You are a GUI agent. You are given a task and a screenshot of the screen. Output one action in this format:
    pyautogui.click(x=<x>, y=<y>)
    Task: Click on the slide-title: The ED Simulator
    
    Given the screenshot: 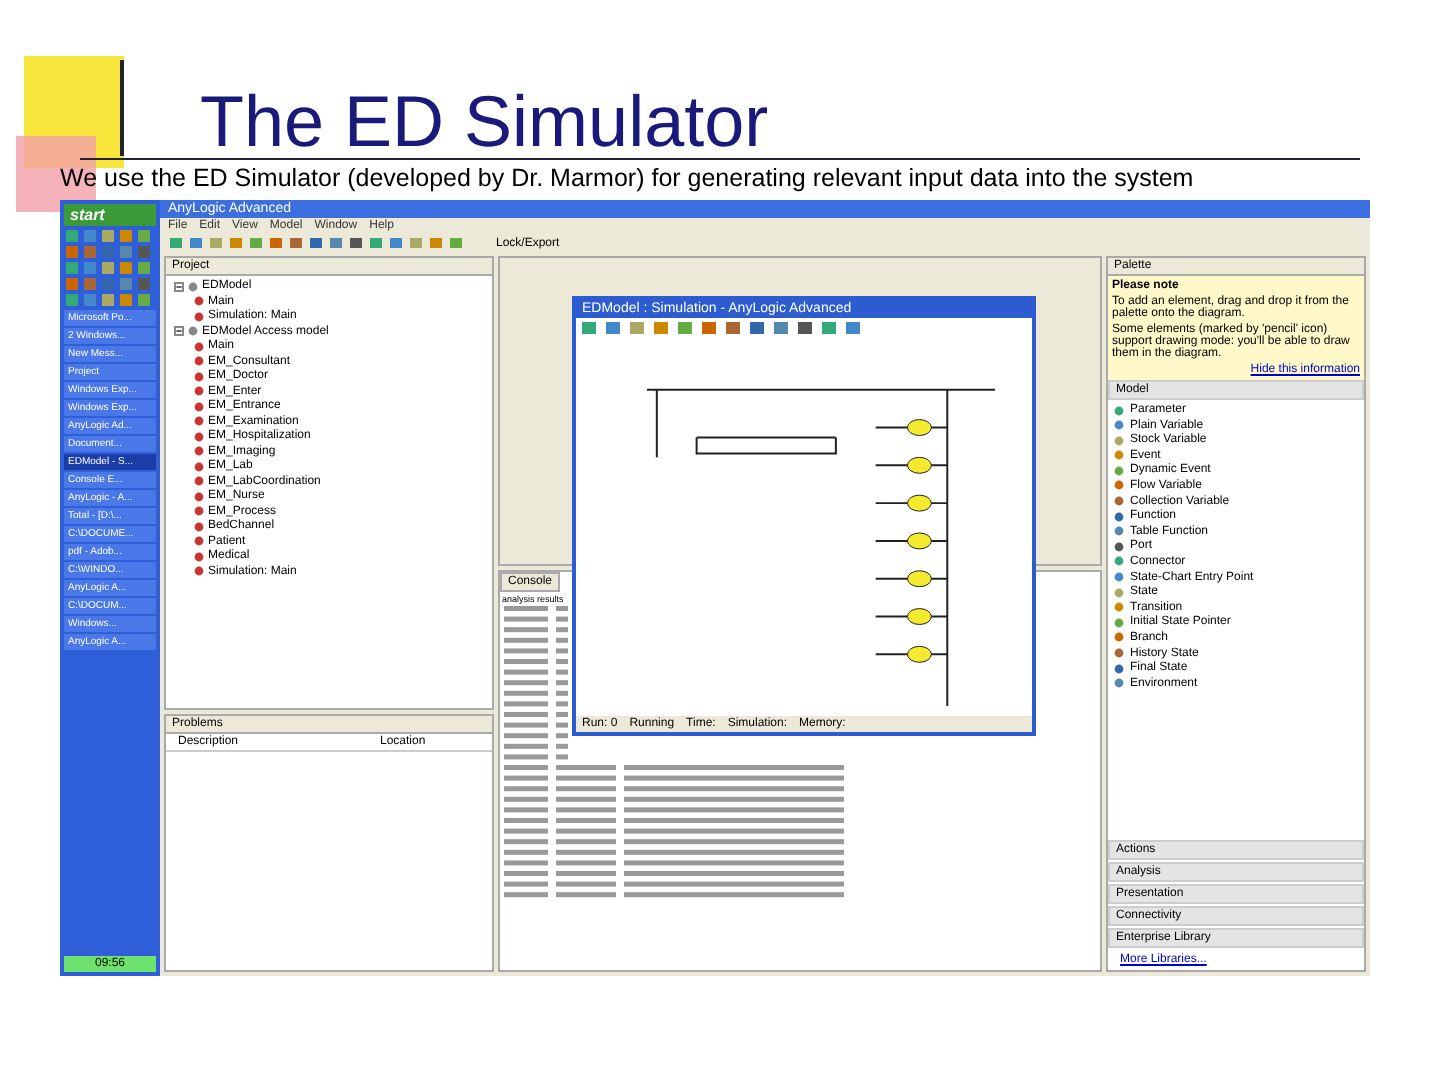 What is the action you would take?
    pyautogui.click(x=484, y=122)
    